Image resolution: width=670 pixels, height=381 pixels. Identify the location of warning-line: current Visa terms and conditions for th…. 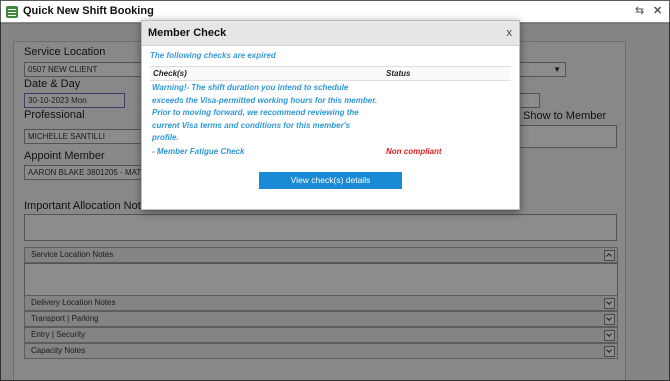
(251, 125).